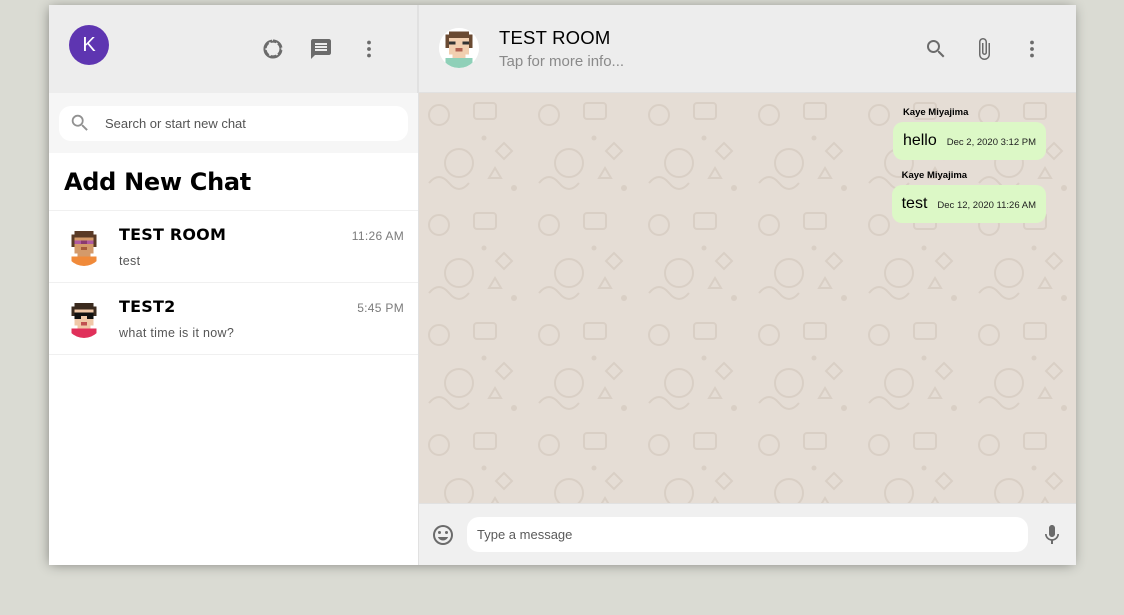 This screenshot has height=615, width=1124. I want to click on chat-list-item: TEST ROOM 11:26 AM test, so click(233, 247).